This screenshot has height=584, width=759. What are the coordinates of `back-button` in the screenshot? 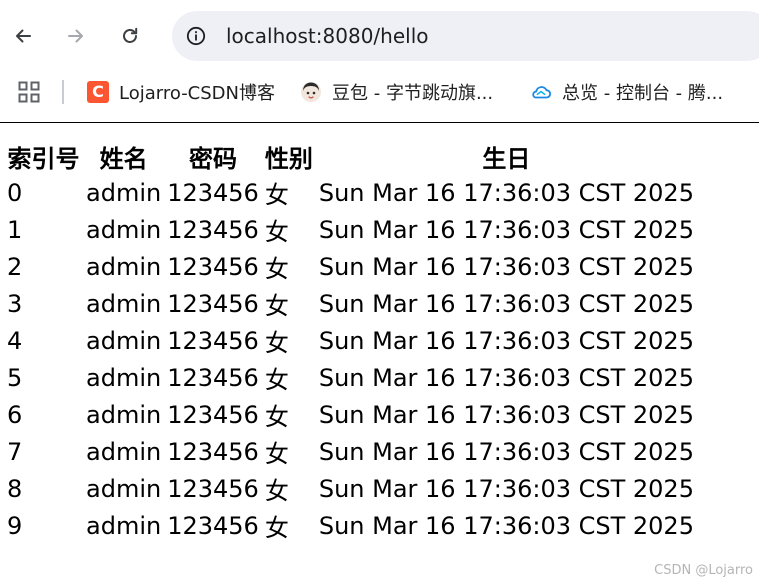 It's located at (23, 36).